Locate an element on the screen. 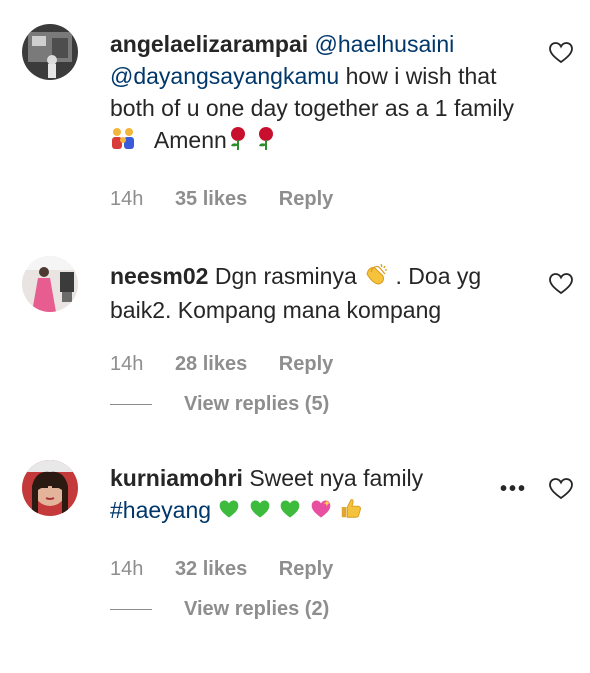 This screenshot has height=673, width=590. view-replies-button: View replies (5) is located at coordinates (219, 404).